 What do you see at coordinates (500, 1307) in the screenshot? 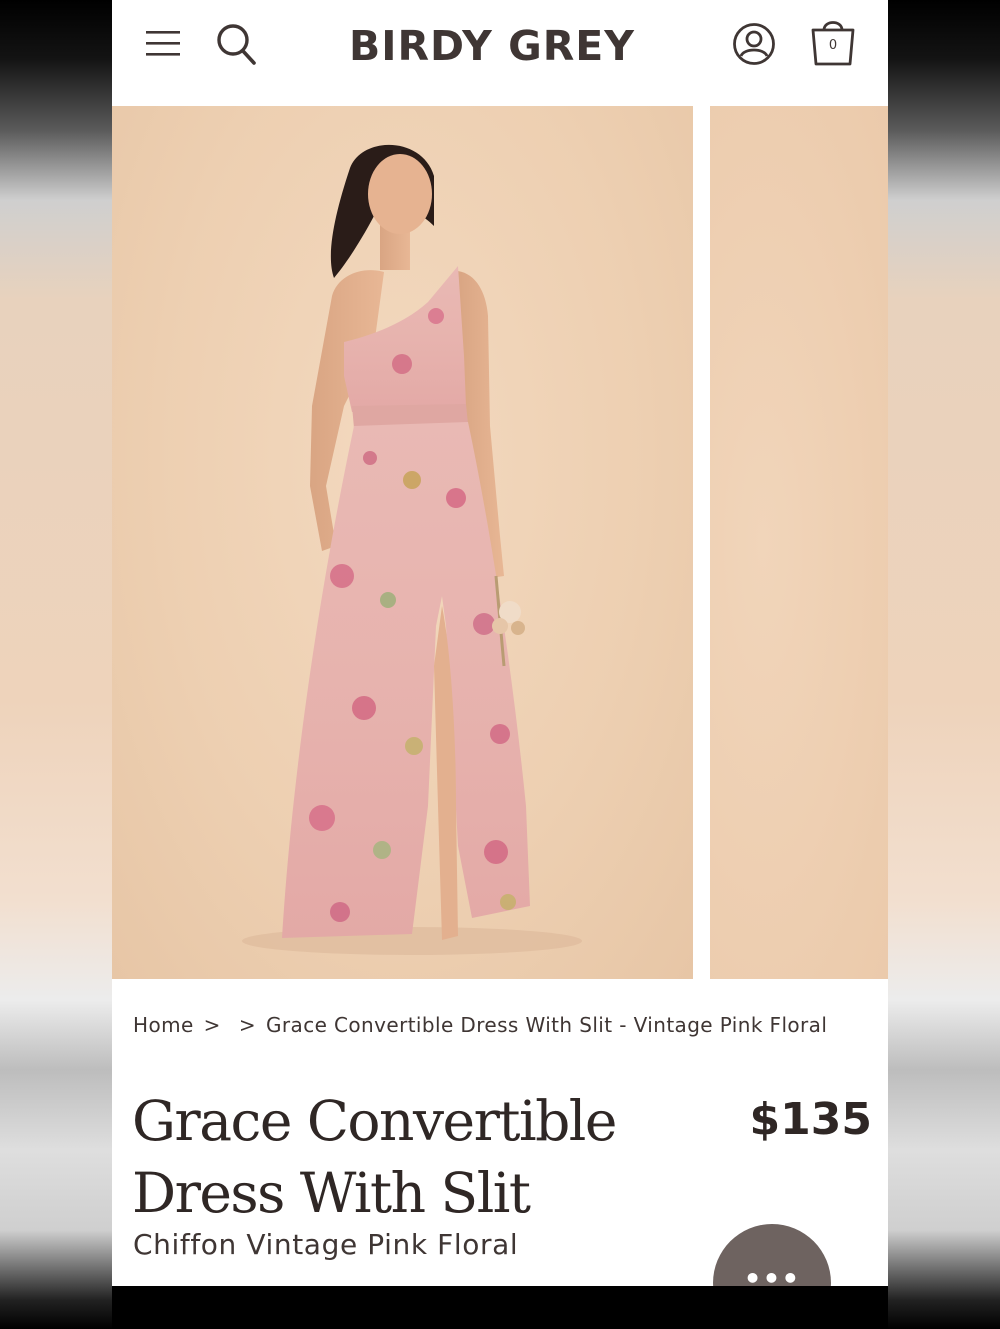
I see `bottom-black-bar` at bounding box center [500, 1307].